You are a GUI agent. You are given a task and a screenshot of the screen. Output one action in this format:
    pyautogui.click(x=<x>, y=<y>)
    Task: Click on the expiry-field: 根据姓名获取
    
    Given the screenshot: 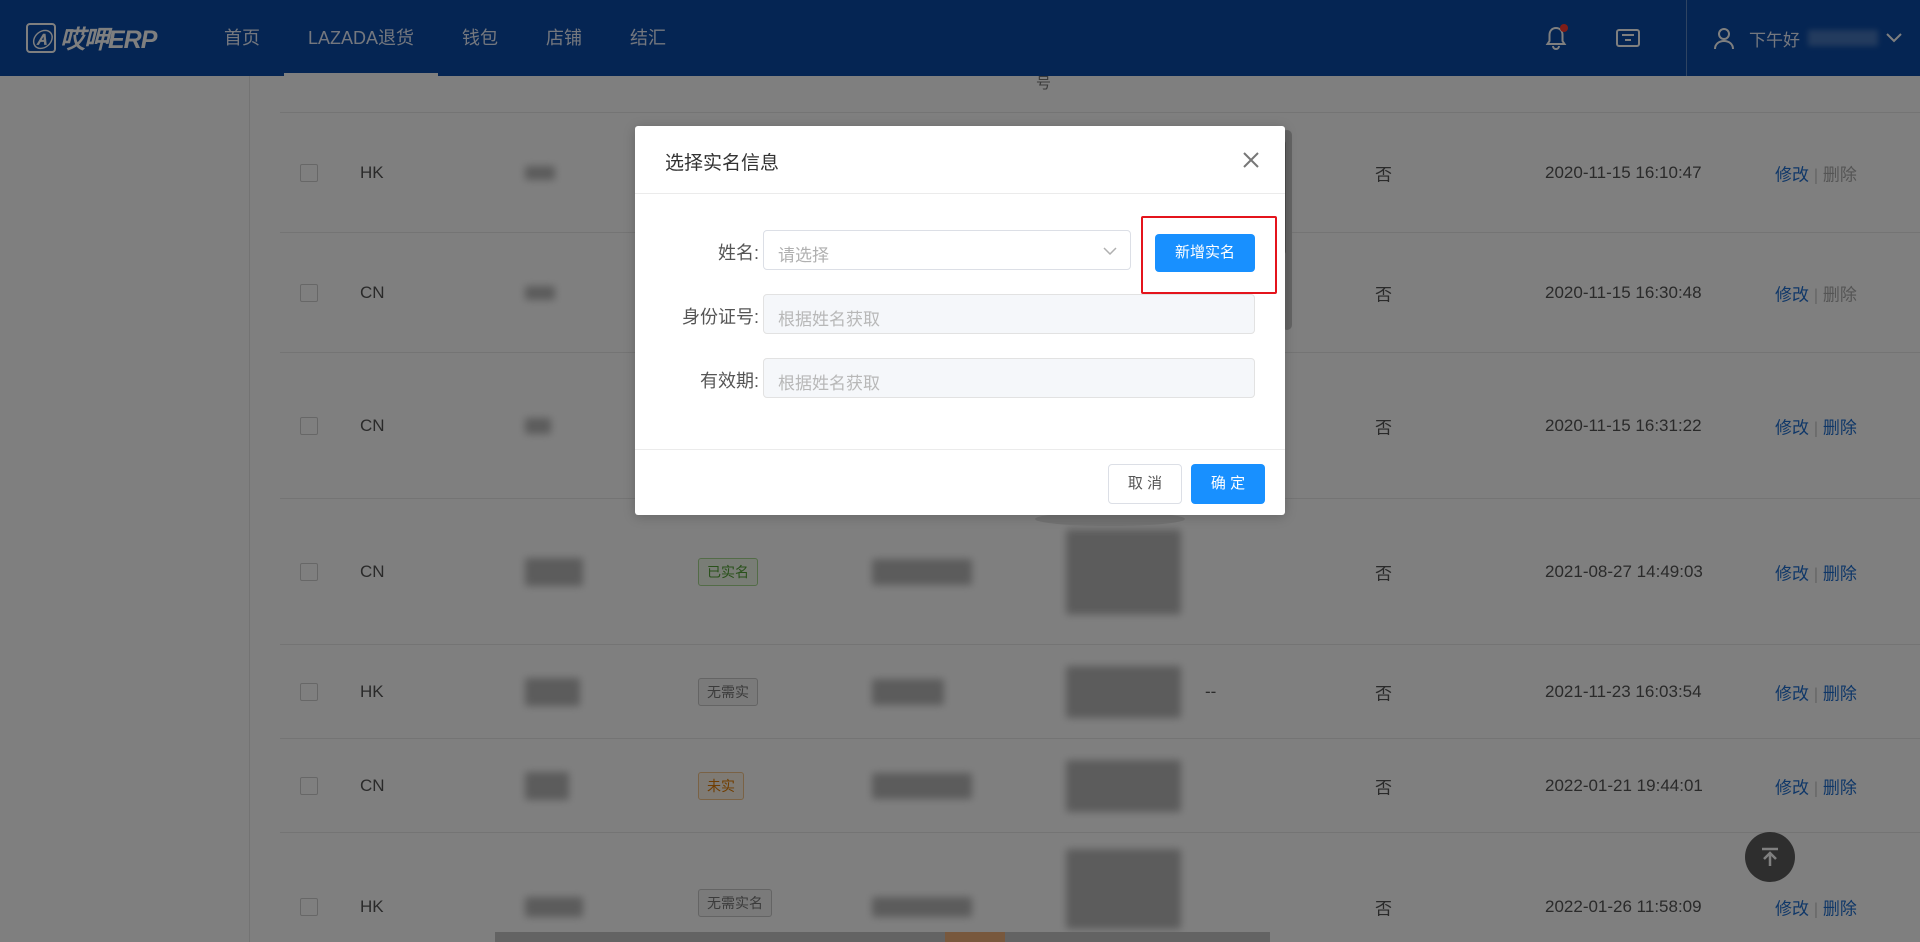 What is the action you would take?
    pyautogui.click(x=1009, y=378)
    